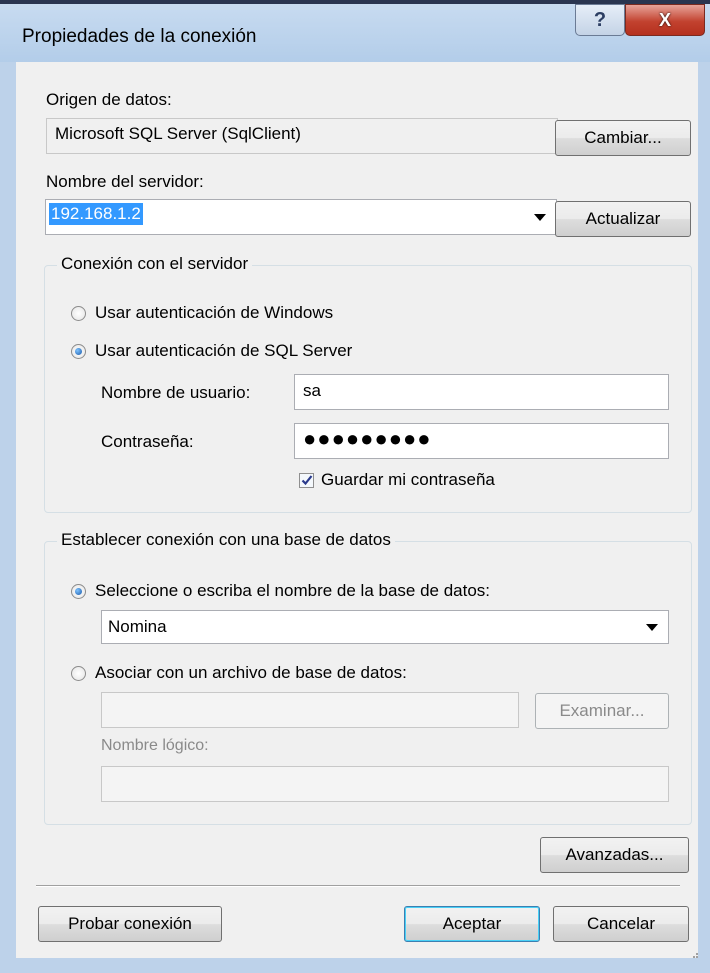 The width and height of the screenshot is (710, 973). What do you see at coordinates (109, 99) in the screenshot?
I see `data-source-label: Origen de datos:` at bounding box center [109, 99].